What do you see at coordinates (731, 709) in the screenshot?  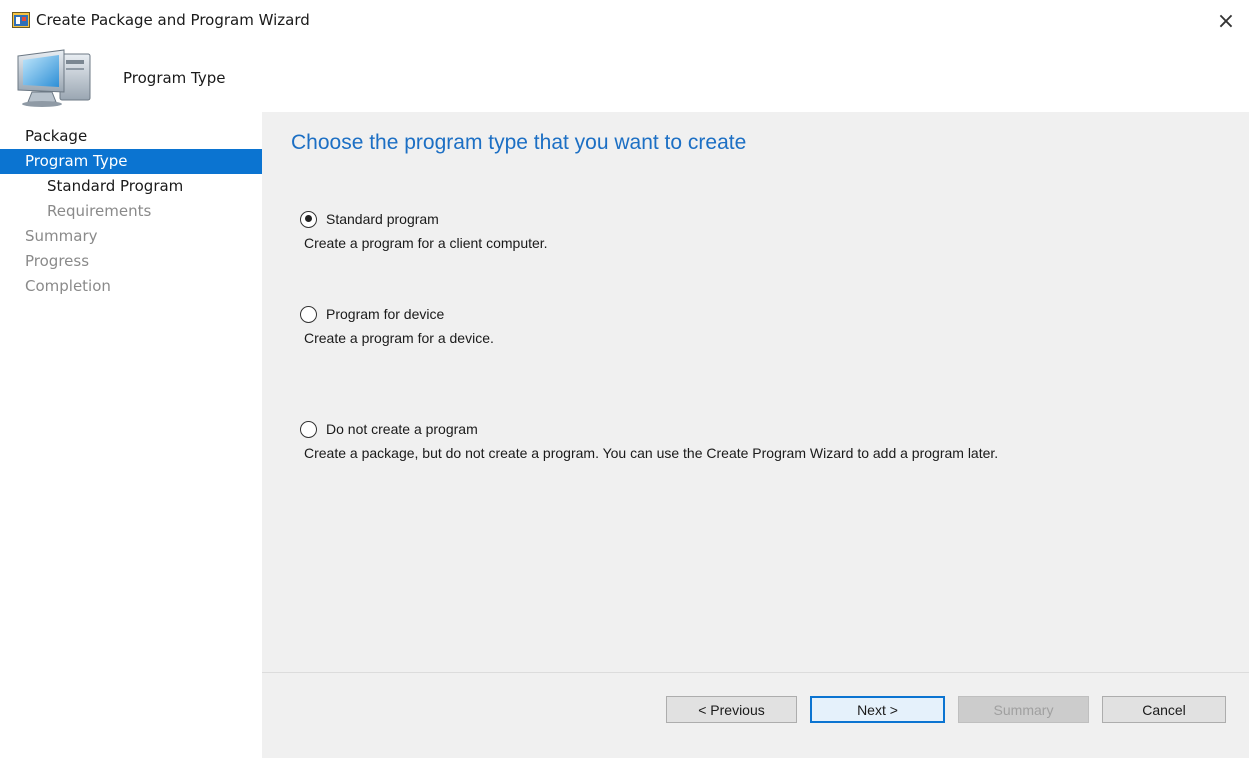 I see `previous-button: < Previous` at bounding box center [731, 709].